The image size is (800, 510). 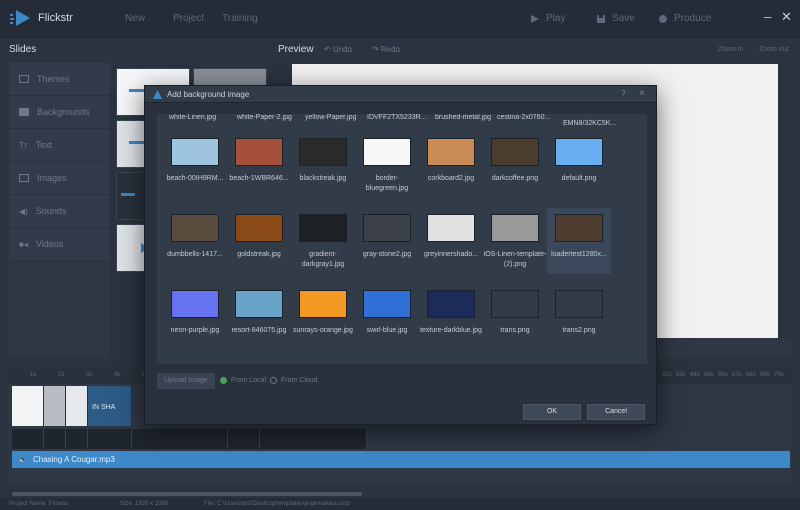 What do you see at coordinates (188, 18) in the screenshot?
I see `menu-project: Project` at bounding box center [188, 18].